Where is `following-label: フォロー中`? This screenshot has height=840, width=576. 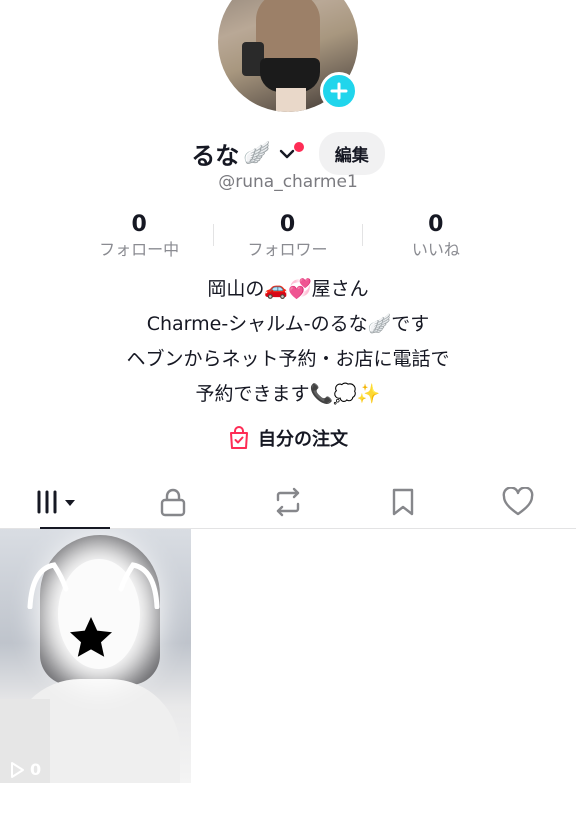 following-label: フォロー中 is located at coordinates (139, 249).